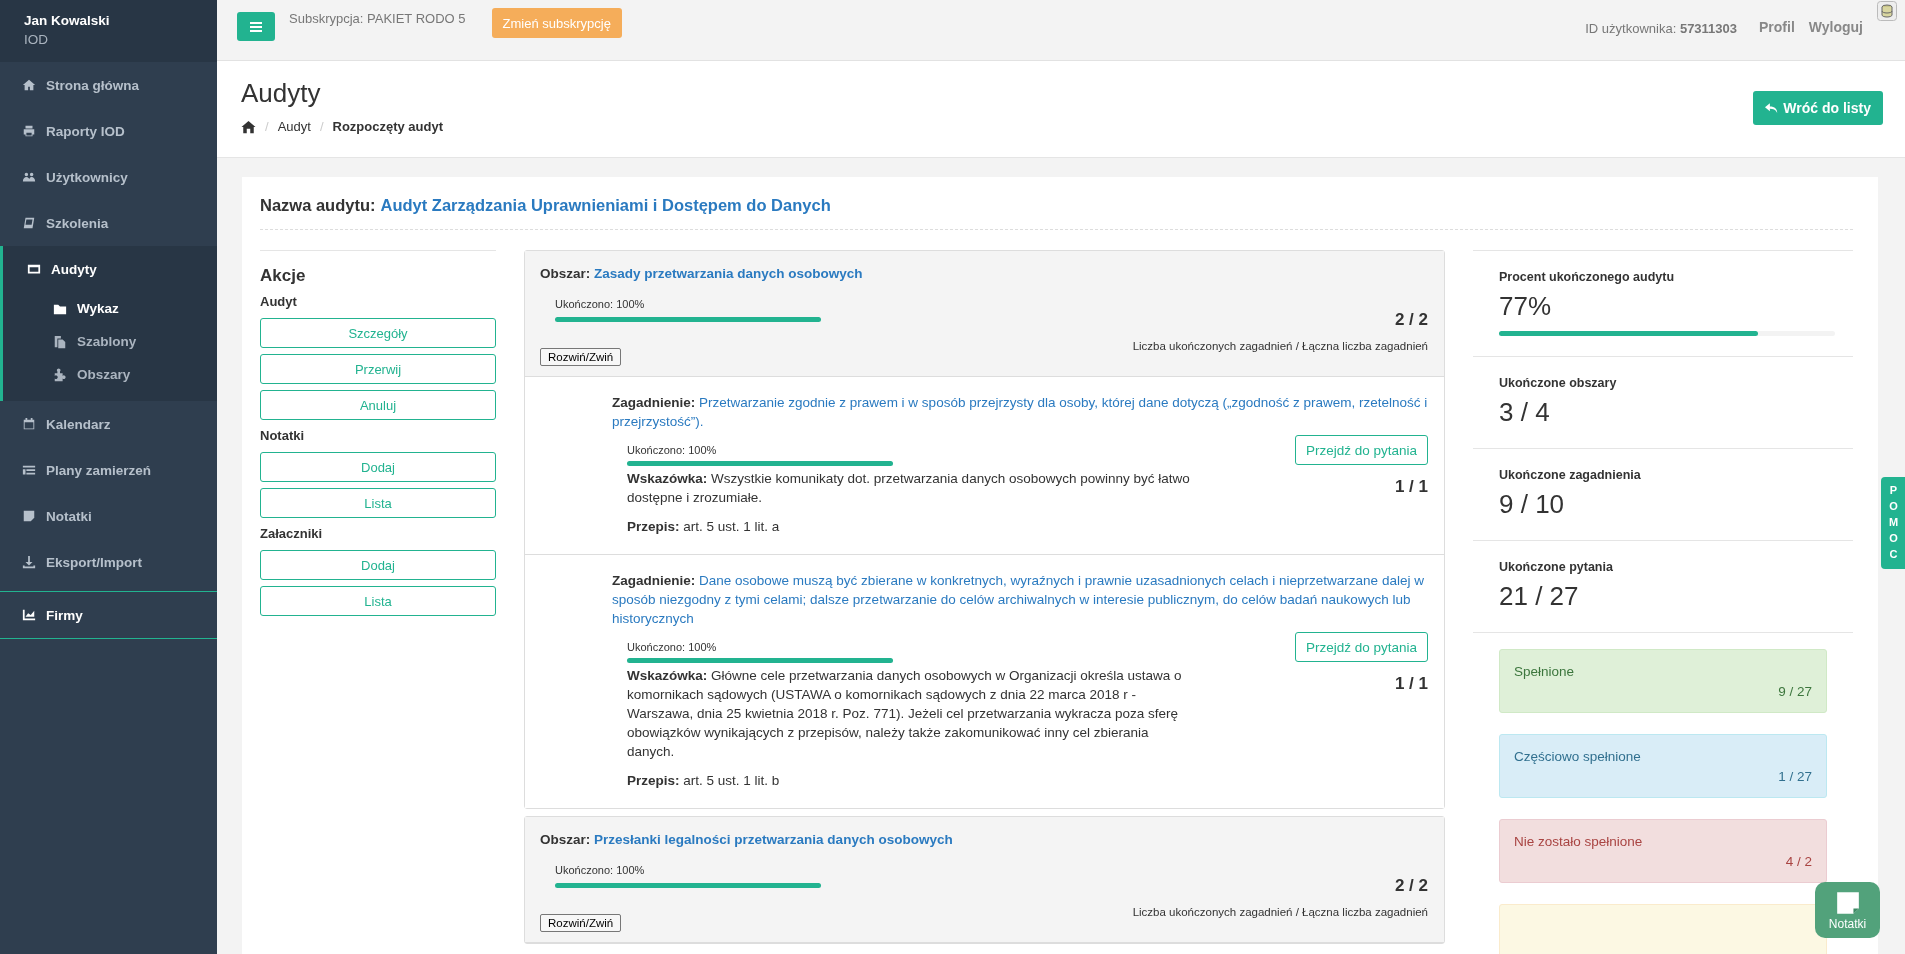  I want to click on sidebar-item: Eksport/Import, so click(108, 562).